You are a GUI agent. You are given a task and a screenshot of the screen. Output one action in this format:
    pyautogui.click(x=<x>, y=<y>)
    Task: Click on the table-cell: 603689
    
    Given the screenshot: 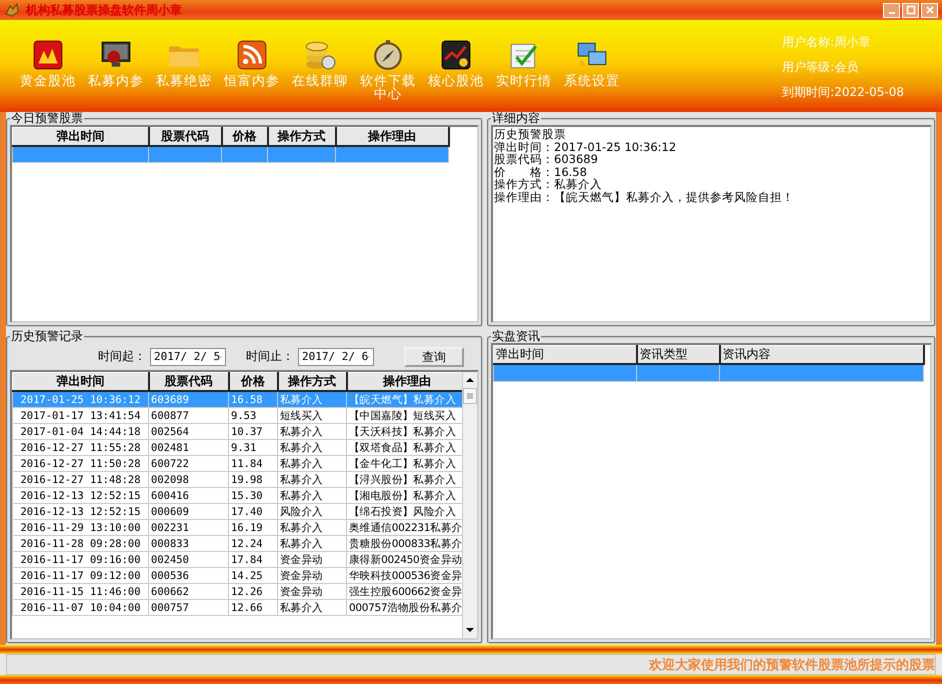 What is the action you would take?
    pyautogui.click(x=188, y=399)
    